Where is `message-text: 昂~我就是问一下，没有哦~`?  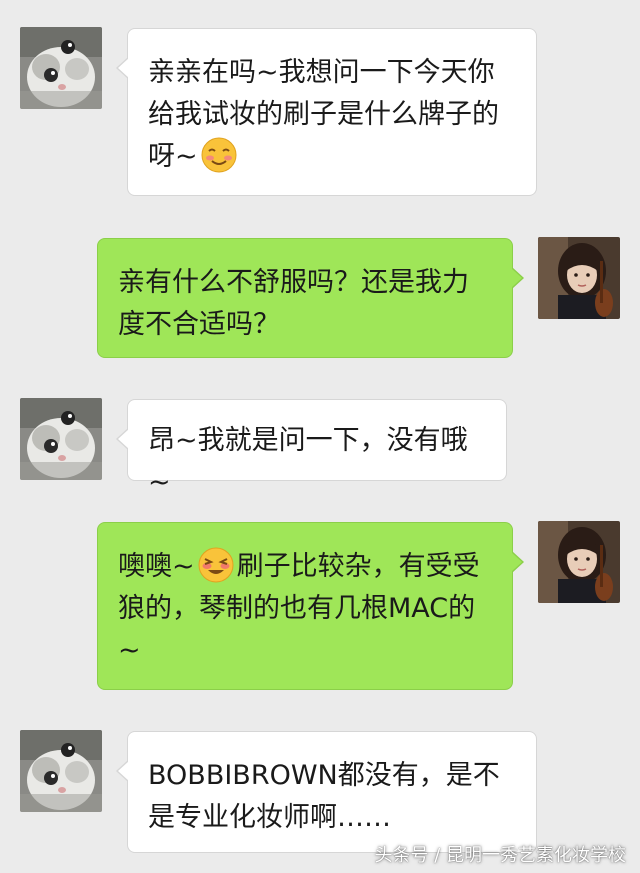
message-text: 昂~我就是问一下，没有哦~ is located at coordinates (308, 461).